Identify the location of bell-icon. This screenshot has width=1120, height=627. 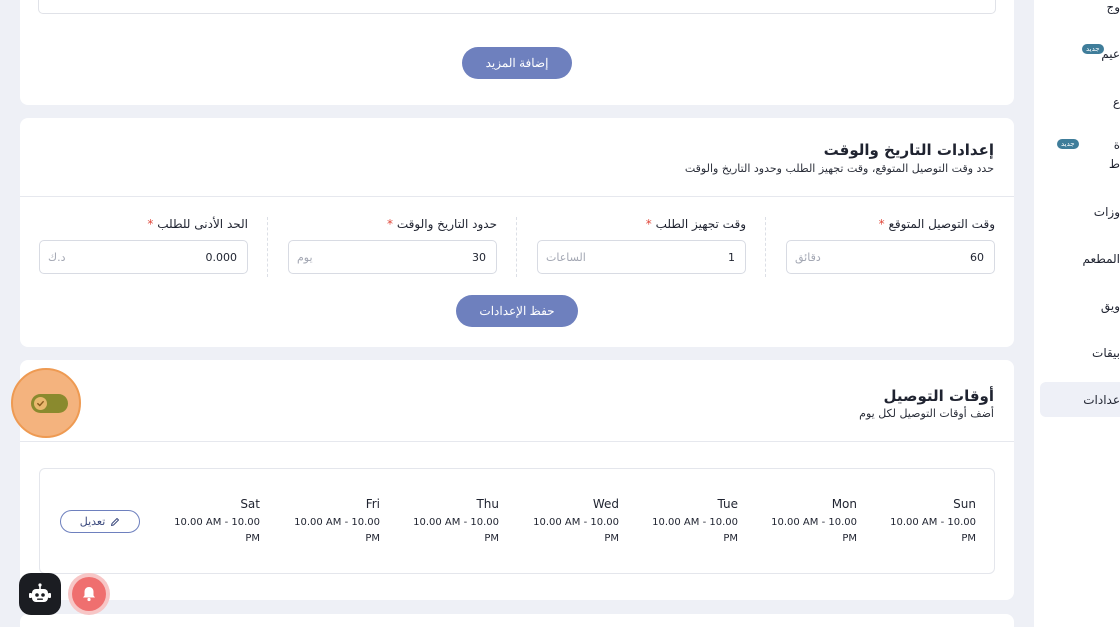
(89, 594).